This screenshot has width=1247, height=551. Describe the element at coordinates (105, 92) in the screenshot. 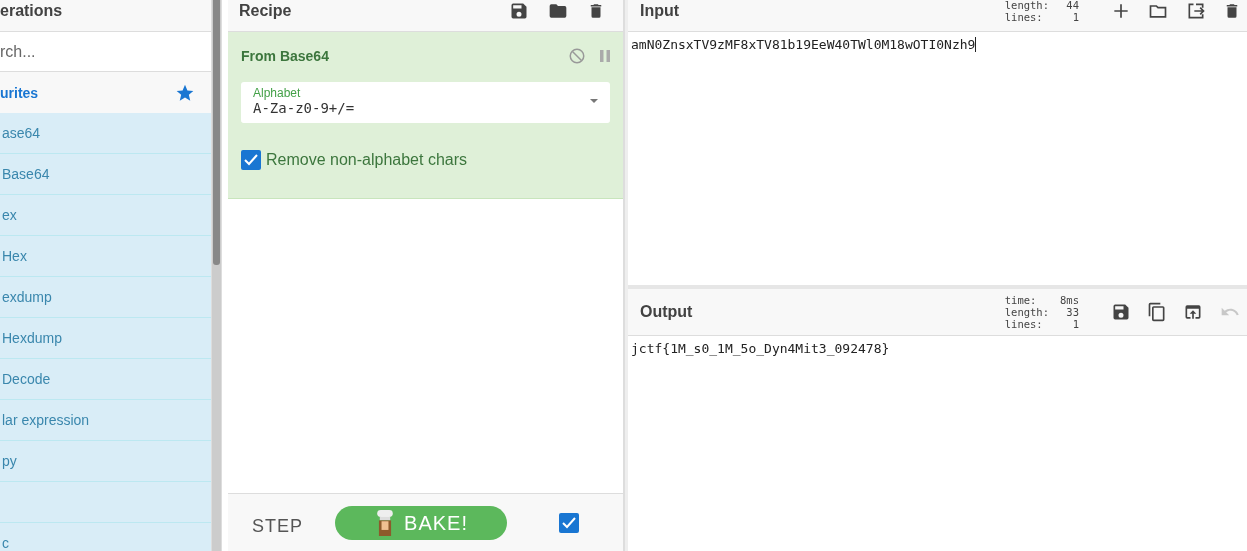

I see `favourites-category: urites` at that location.